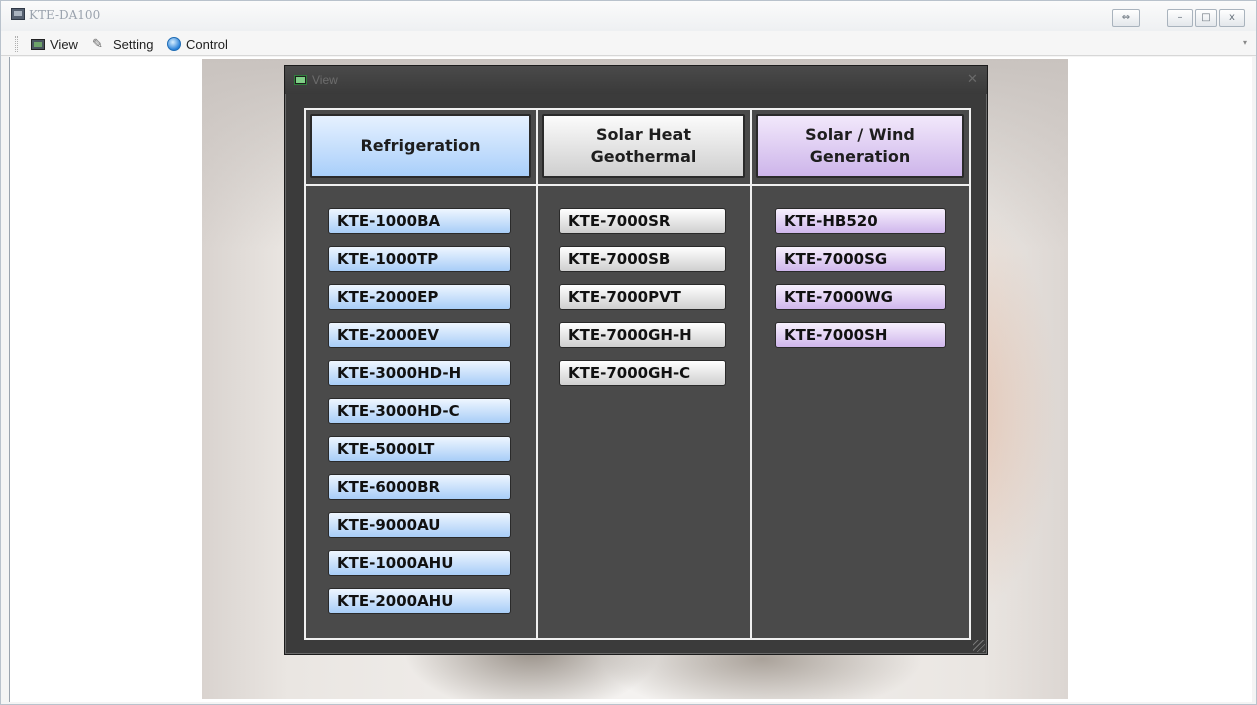 Image resolution: width=1257 pixels, height=705 pixels. I want to click on chevron-down-icon: ▾, so click(1245, 42).